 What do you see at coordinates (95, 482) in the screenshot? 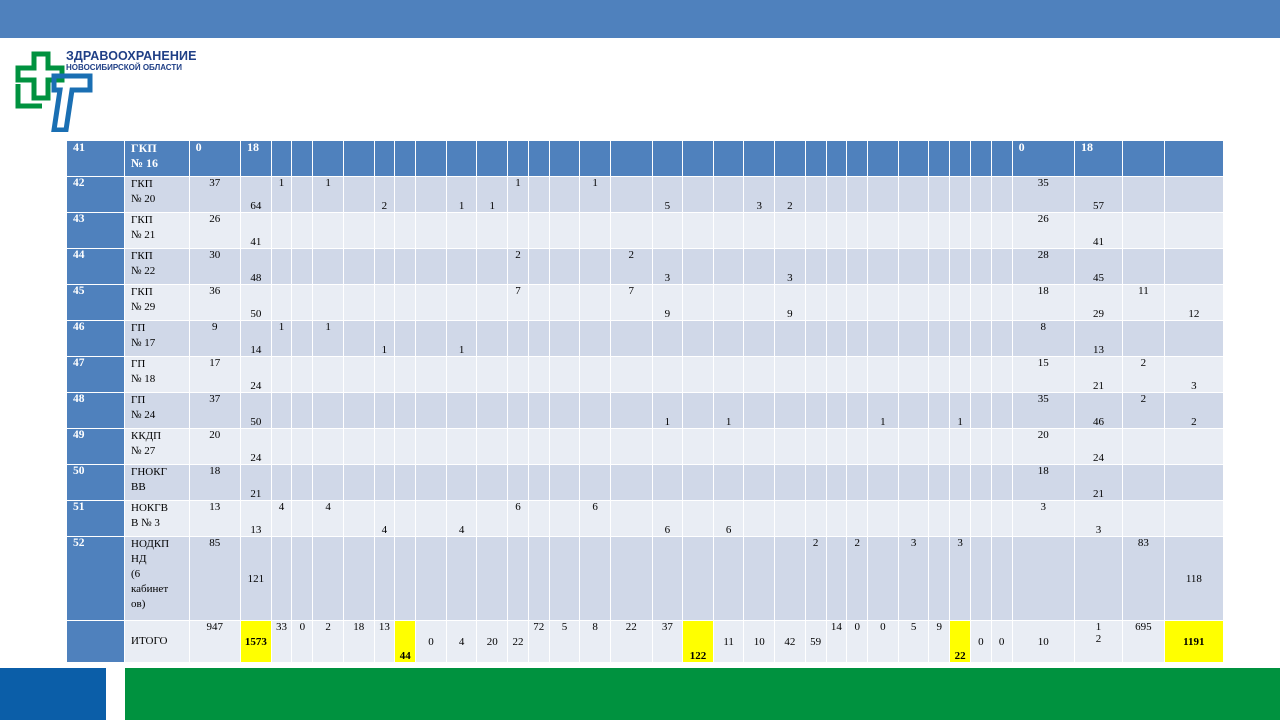
I see `row-number: 50` at bounding box center [95, 482].